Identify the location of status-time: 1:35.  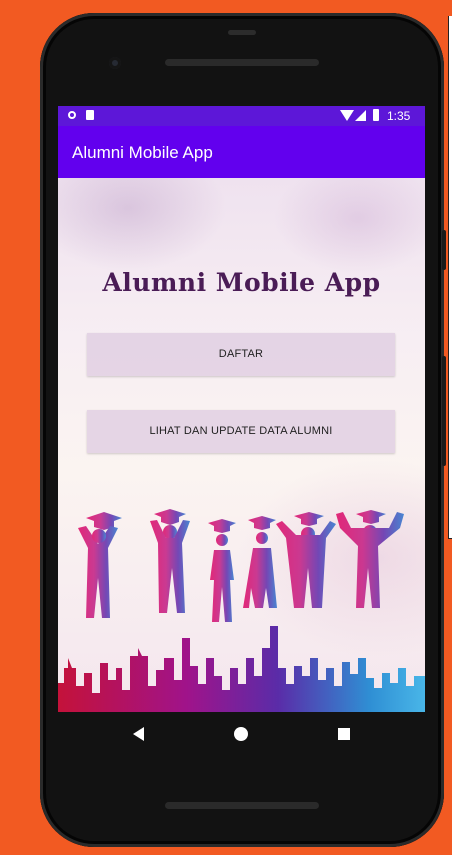
(399, 116).